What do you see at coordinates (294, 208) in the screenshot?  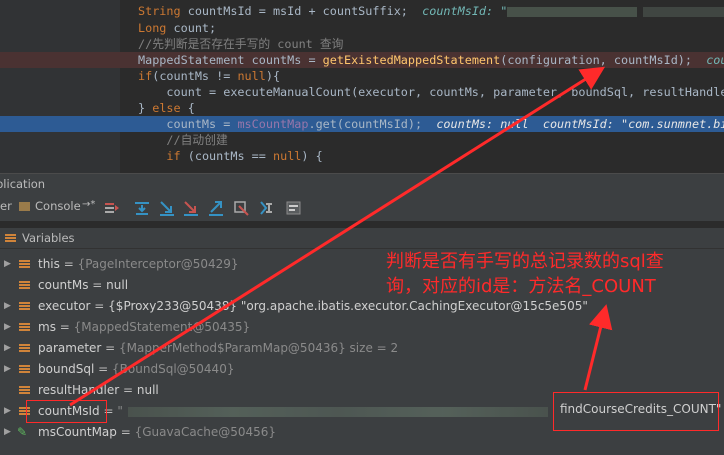 I see `evaluate-expression-icon` at bounding box center [294, 208].